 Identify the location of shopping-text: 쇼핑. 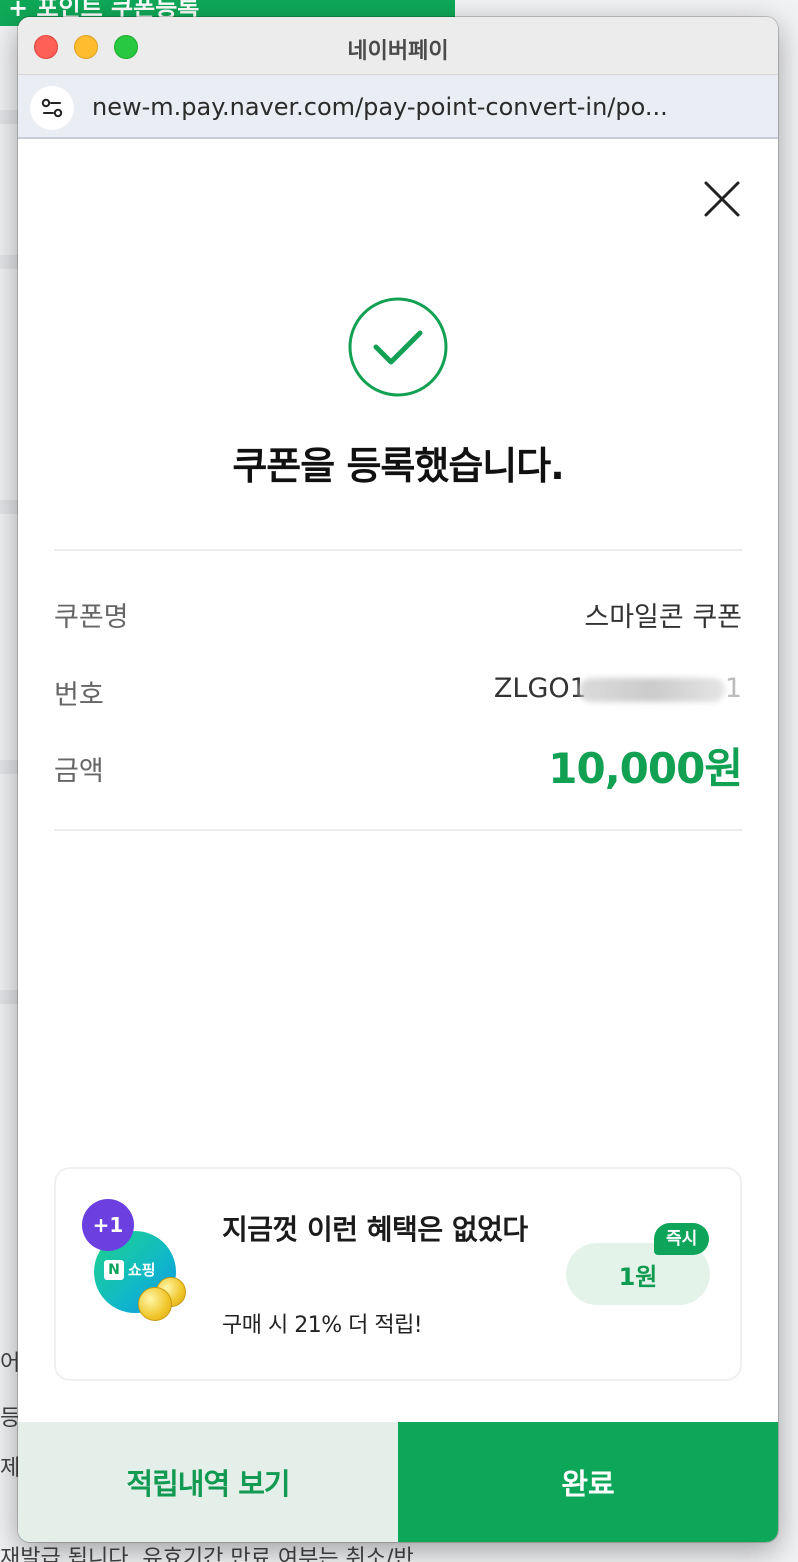
(142, 1270).